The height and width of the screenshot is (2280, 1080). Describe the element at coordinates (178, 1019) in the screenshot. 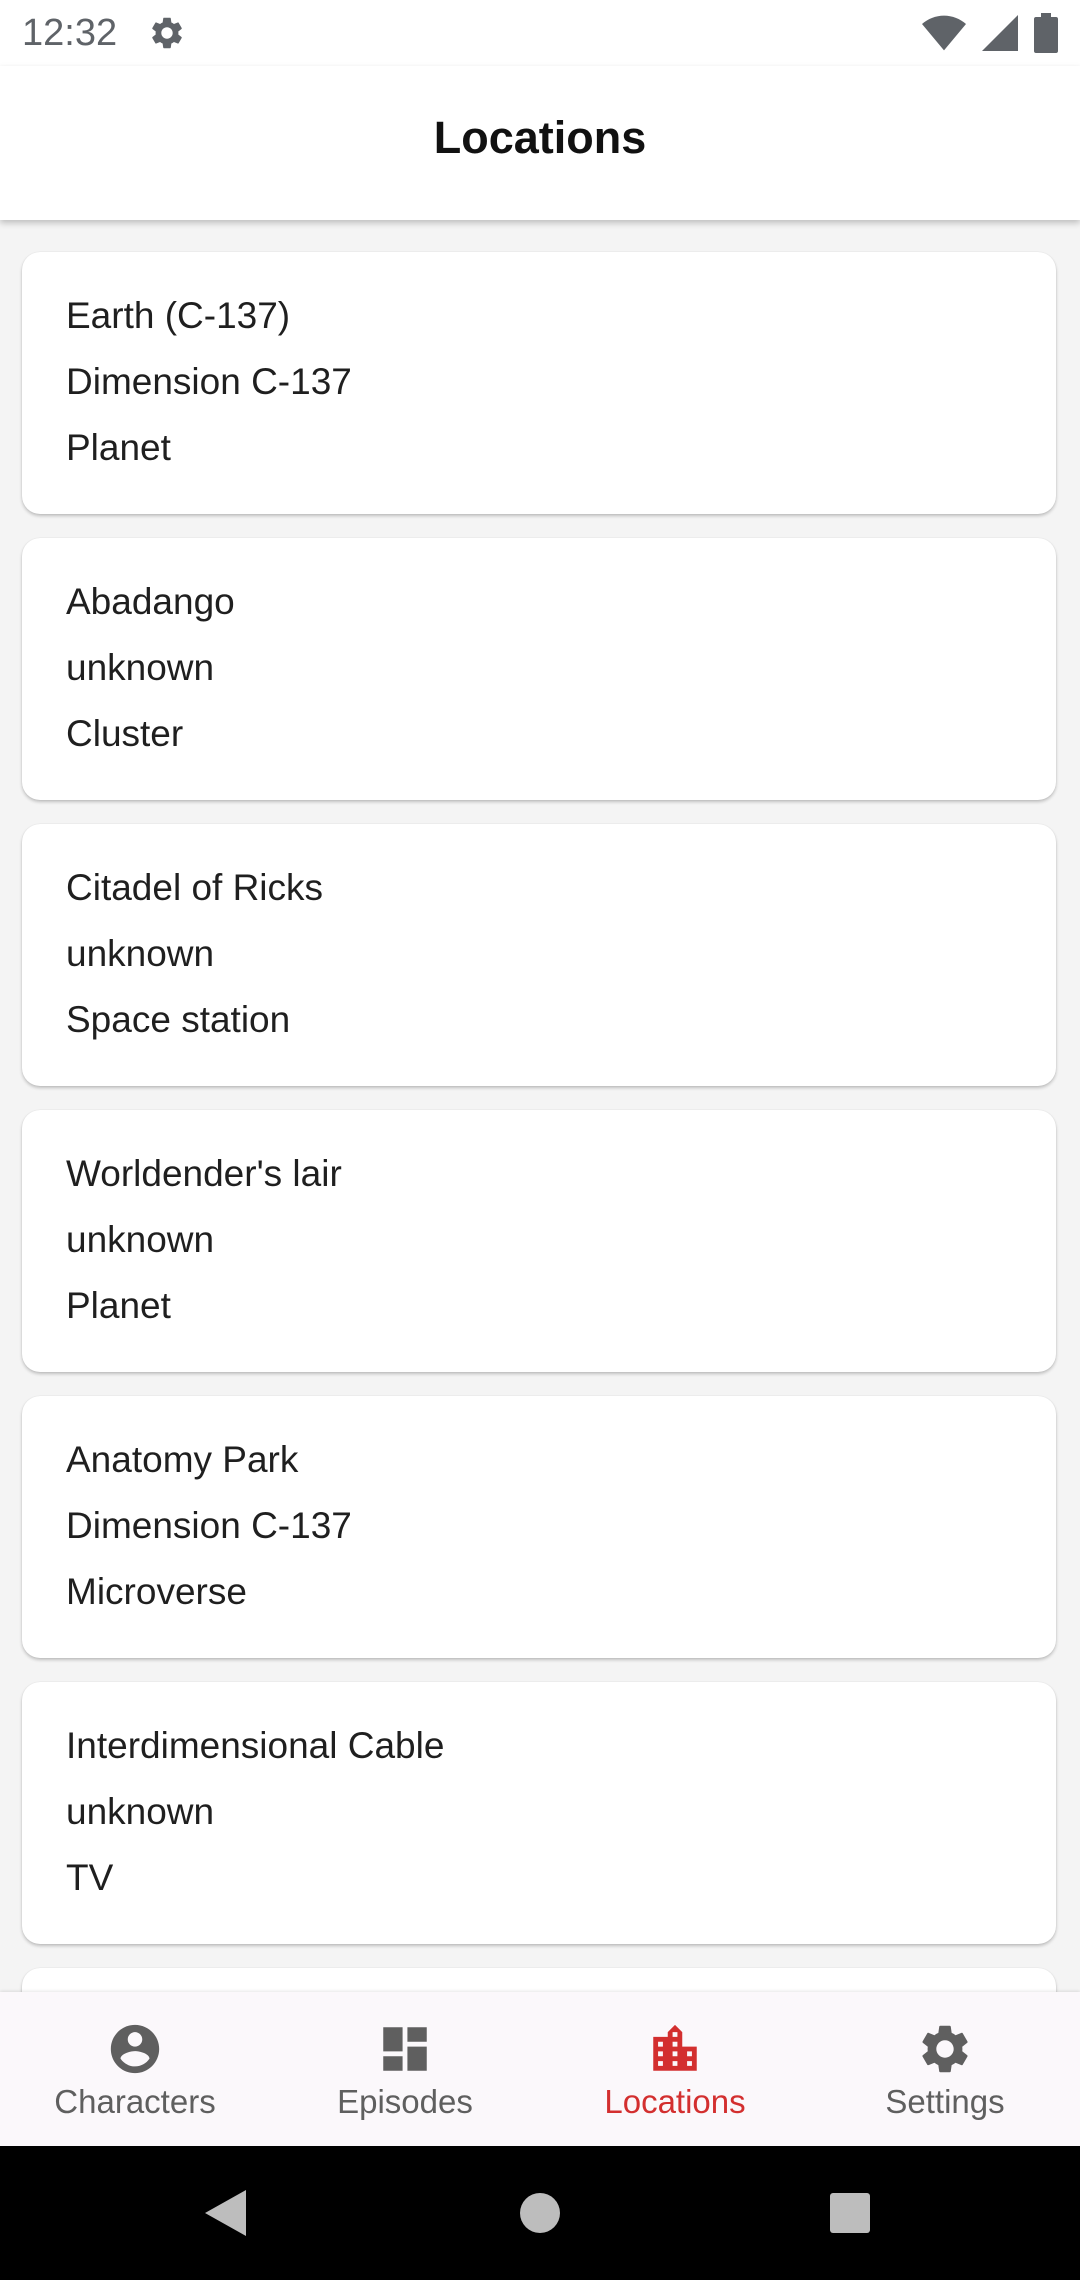

I see `location-type: Space station` at that location.